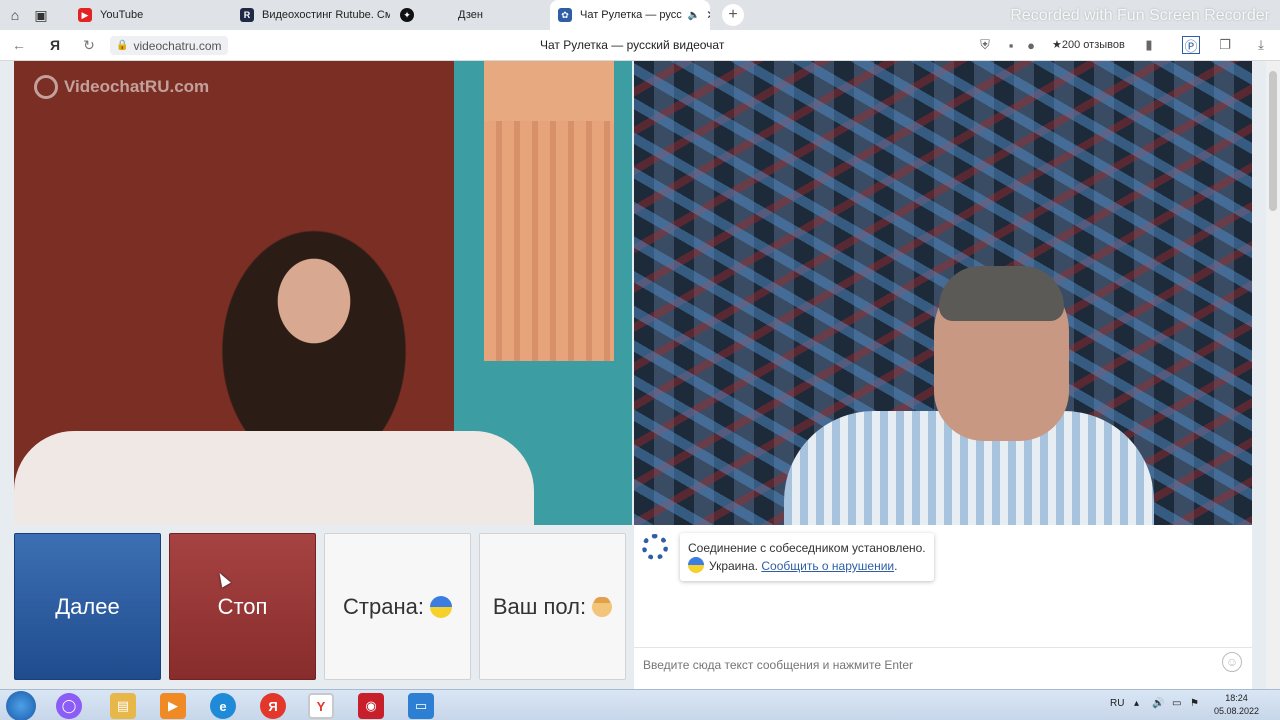 The height and width of the screenshot is (720, 1280). Describe the element at coordinates (1225, 45) in the screenshot. I see `collections-icon: ❐` at that location.